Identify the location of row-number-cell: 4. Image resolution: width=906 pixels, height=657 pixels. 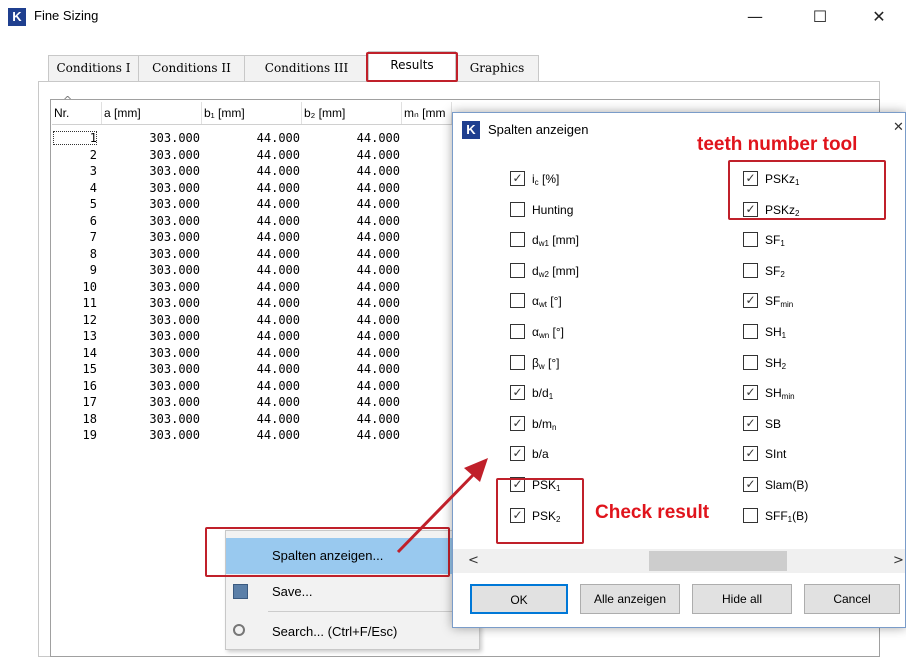
(74, 188).